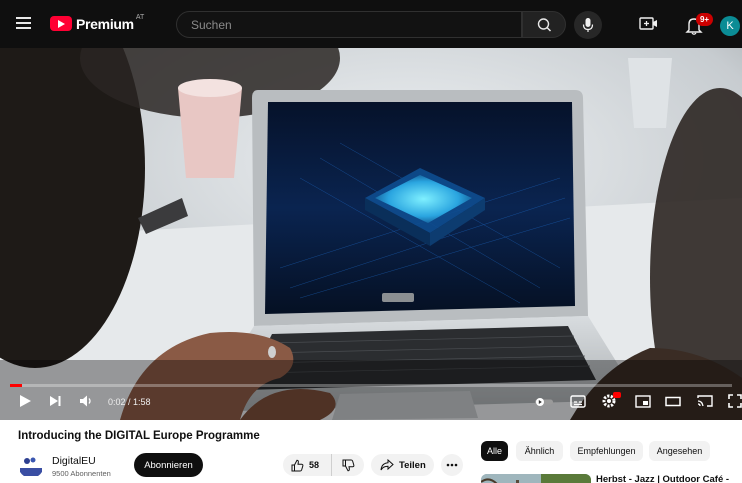 This screenshot has width=742, height=483. Describe the element at coordinates (87, 401) in the screenshot. I see `volume-icon` at that location.